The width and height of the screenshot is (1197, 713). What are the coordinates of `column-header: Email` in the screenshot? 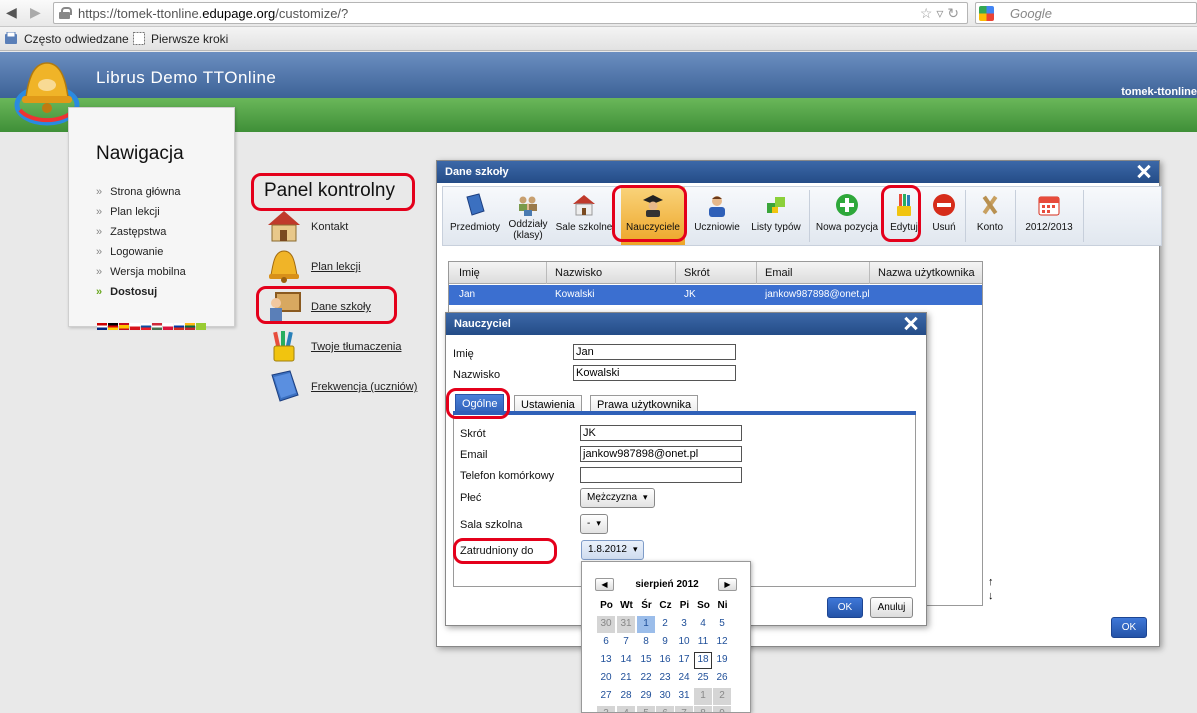 It's located at (779, 273).